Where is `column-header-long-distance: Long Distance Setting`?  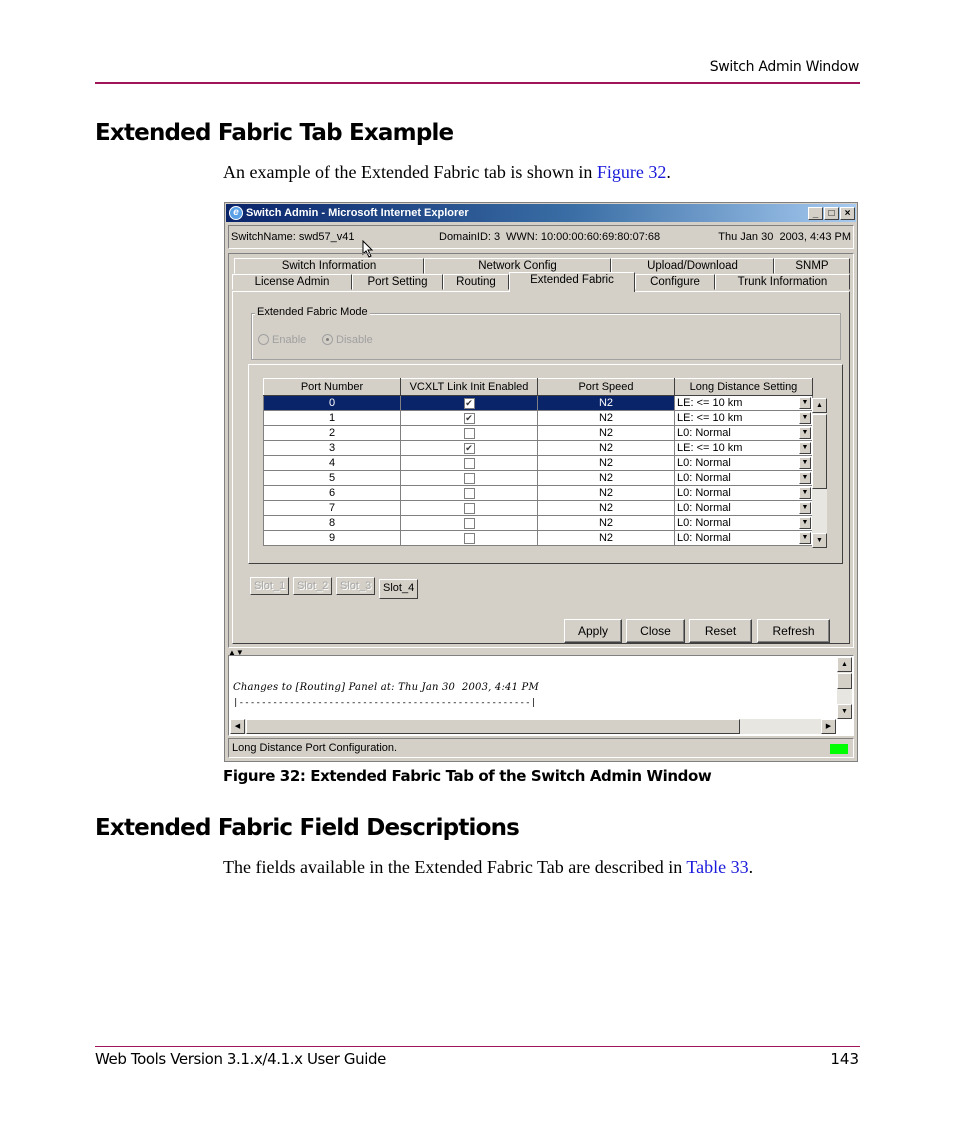
column-header-long-distance: Long Distance Setting is located at coordinates (743, 387).